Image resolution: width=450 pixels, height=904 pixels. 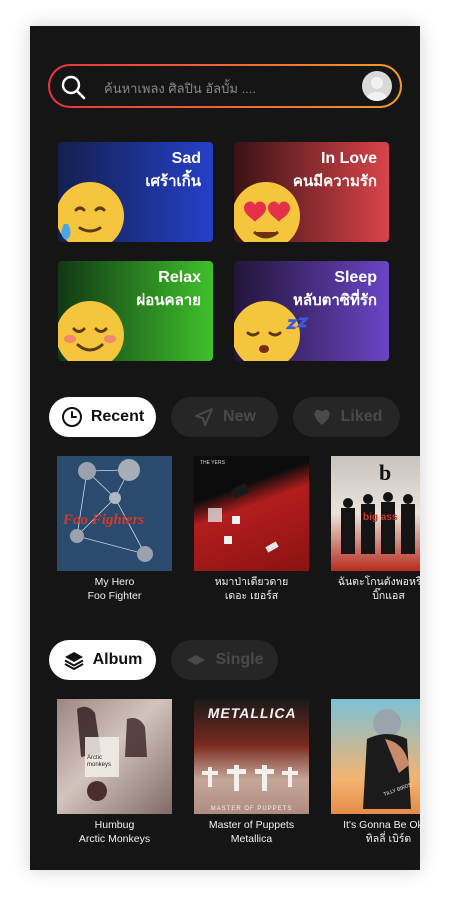 What do you see at coordinates (135, 311) in the screenshot?
I see `mood-card-relax: Relax ผ่อนคลาย` at bounding box center [135, 311].